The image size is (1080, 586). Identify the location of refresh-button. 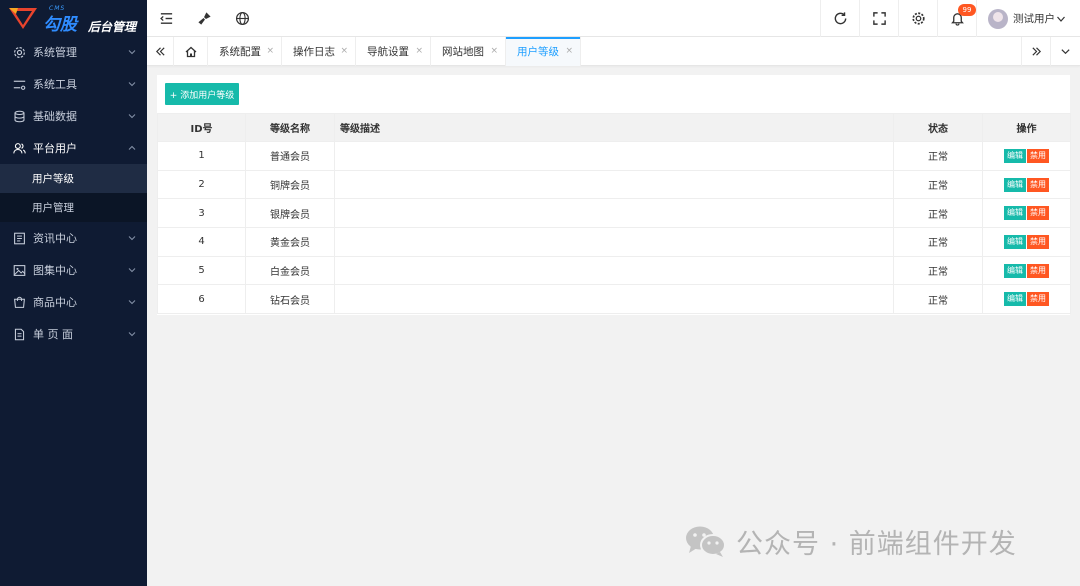
(840, 18).